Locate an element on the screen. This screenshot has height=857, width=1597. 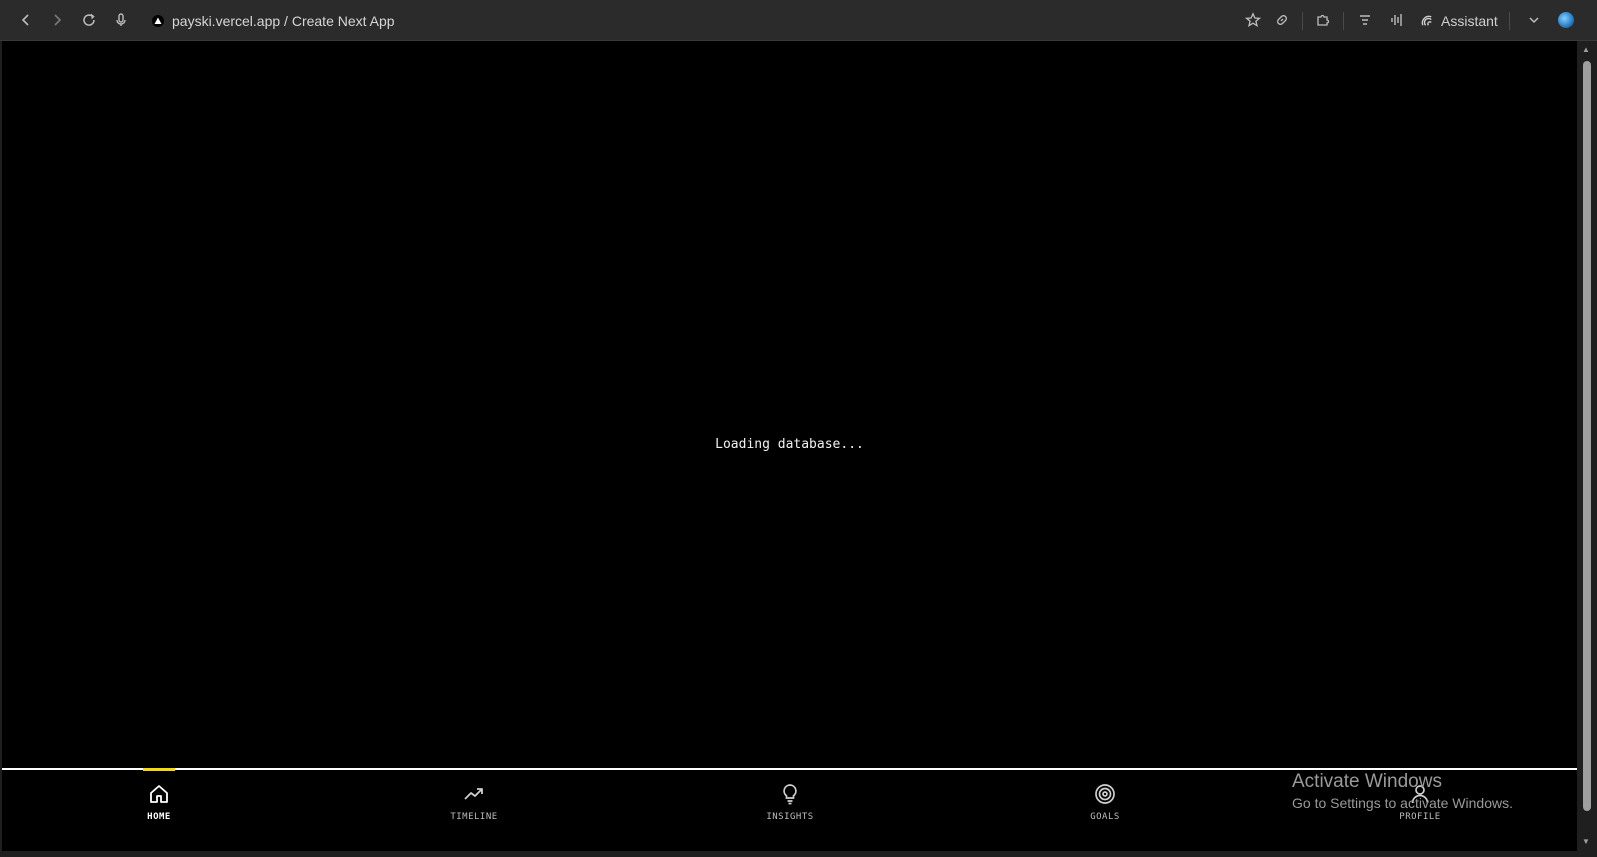
assistant-button: Assistant is located at coordinates (1459, 21).